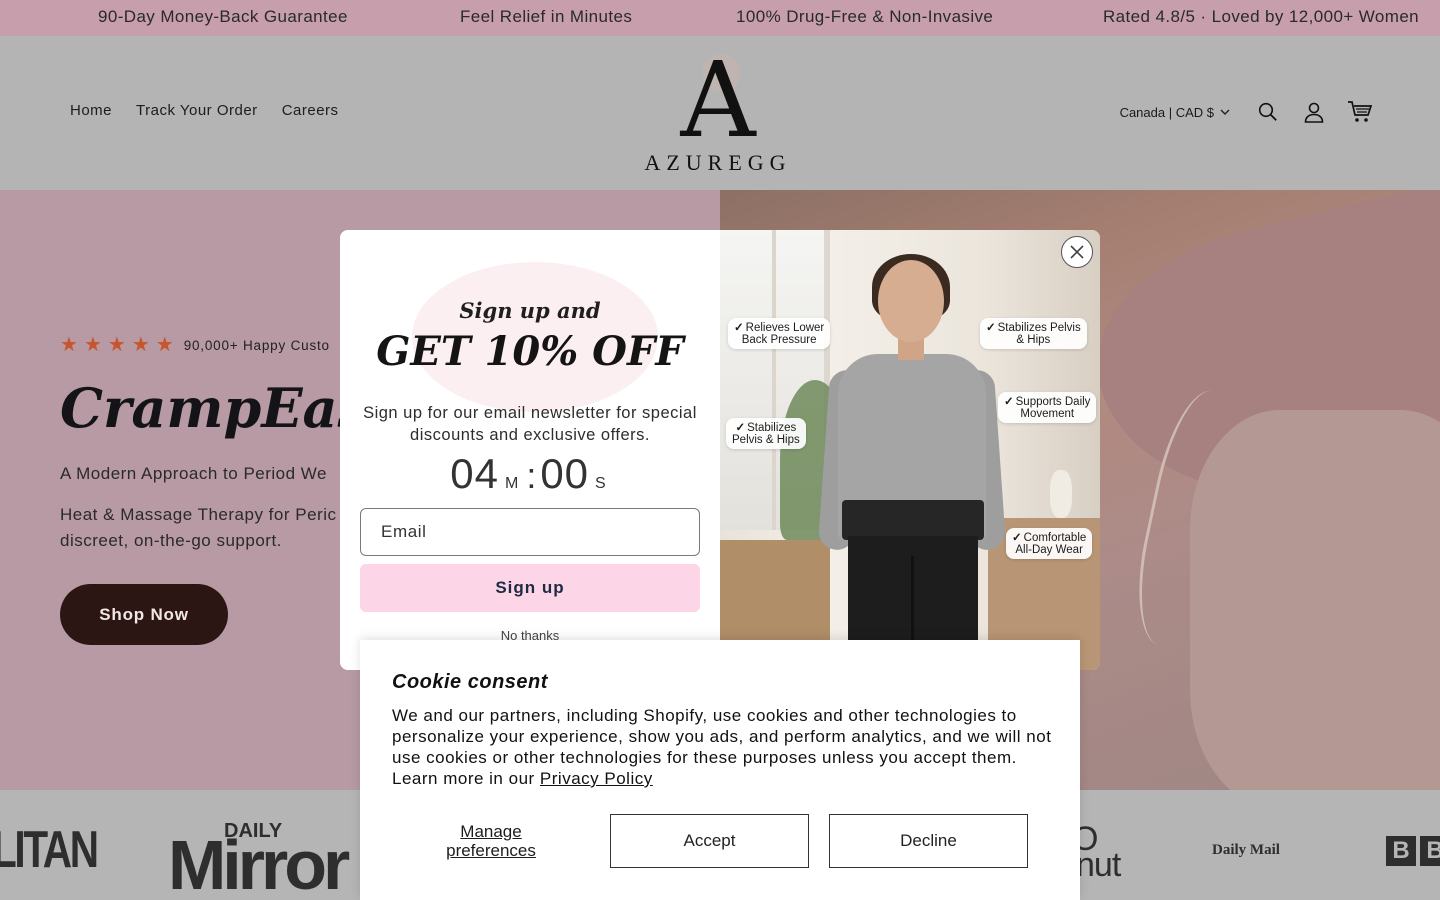 The width and height of the screenshot is (1440, 900). What do you see at coordinates (718, 100) in the screenshot?
I see `logo-mark: A` at bounding box center [718, 100].